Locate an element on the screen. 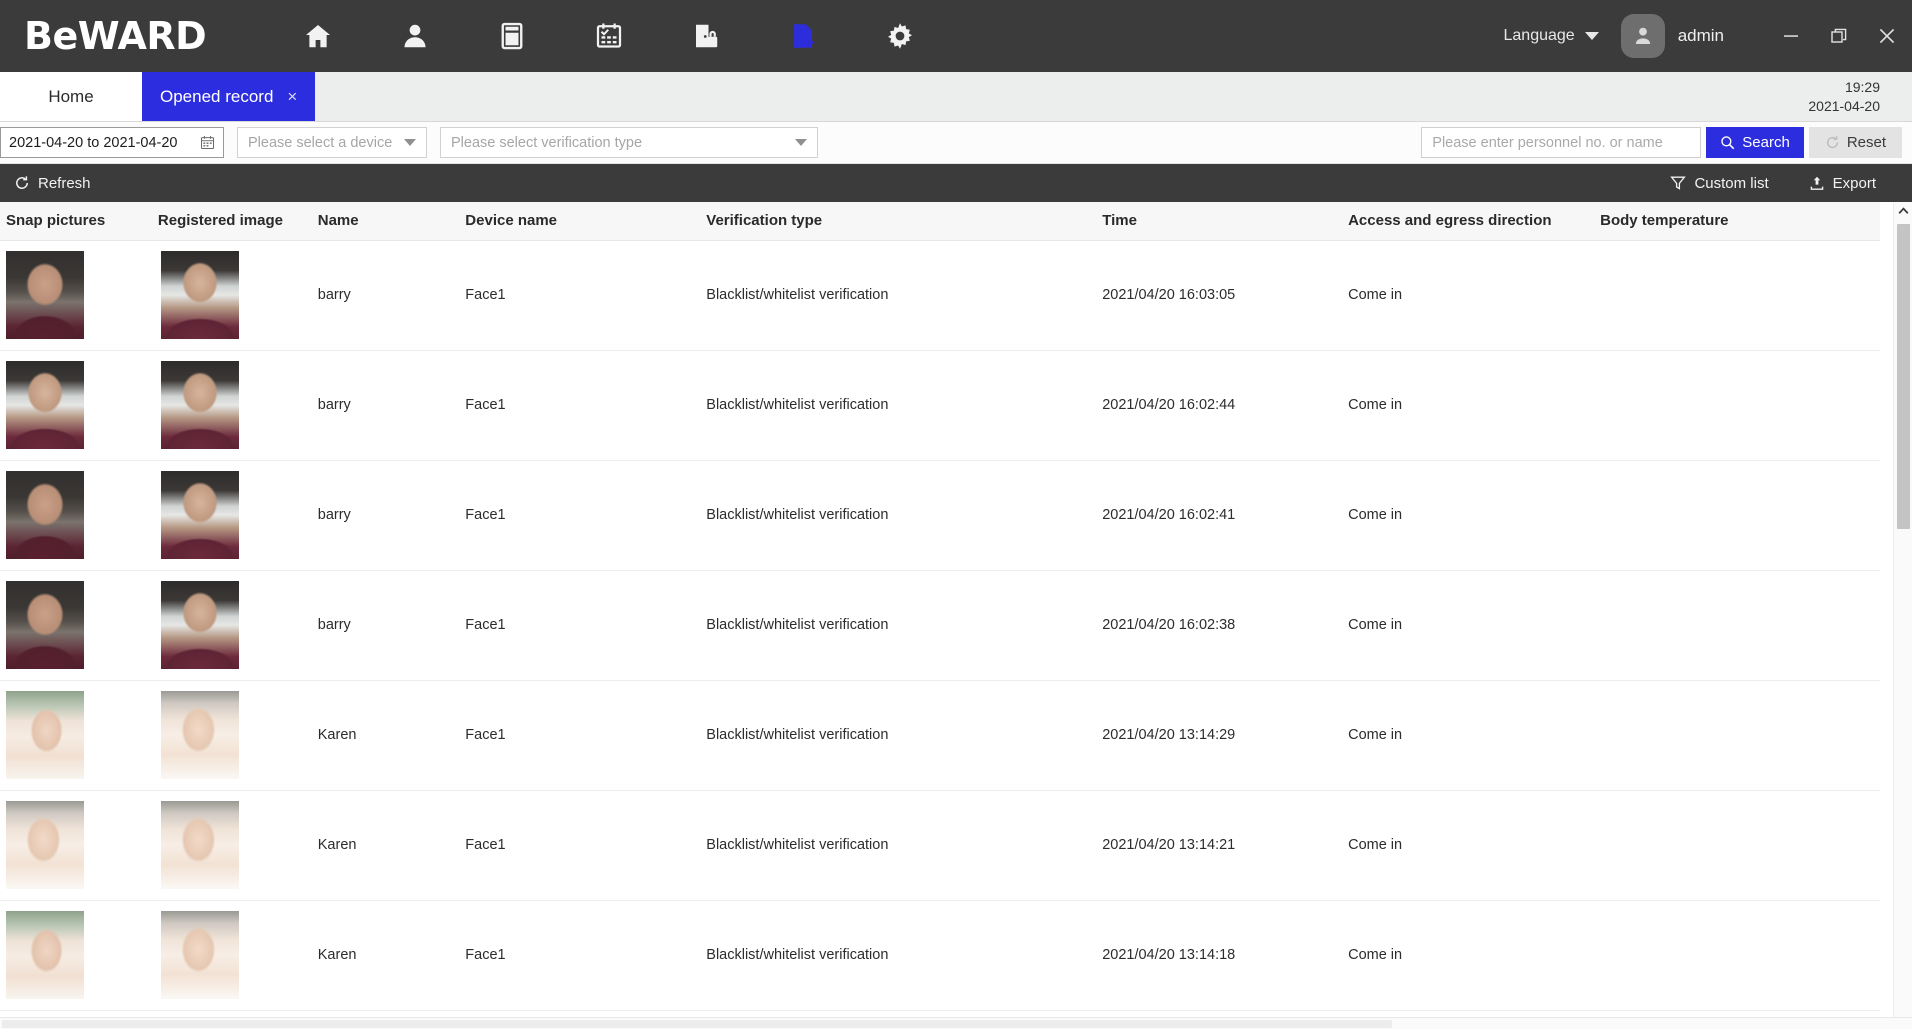  nav-gear-icon is located at coordinates (900, 36).